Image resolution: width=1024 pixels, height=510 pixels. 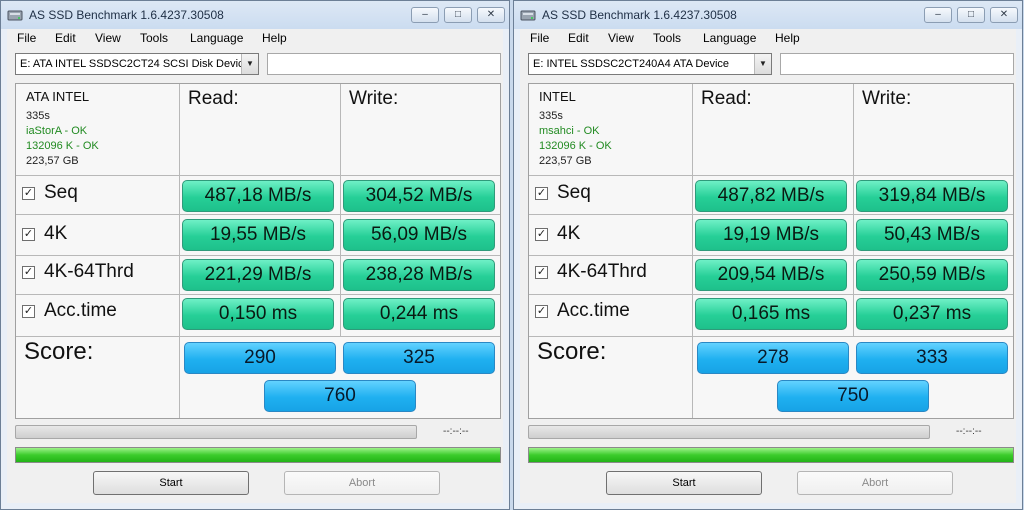 I want to click on 4k-read-result: 19,55 MB/s, so click(x=258, y=235).